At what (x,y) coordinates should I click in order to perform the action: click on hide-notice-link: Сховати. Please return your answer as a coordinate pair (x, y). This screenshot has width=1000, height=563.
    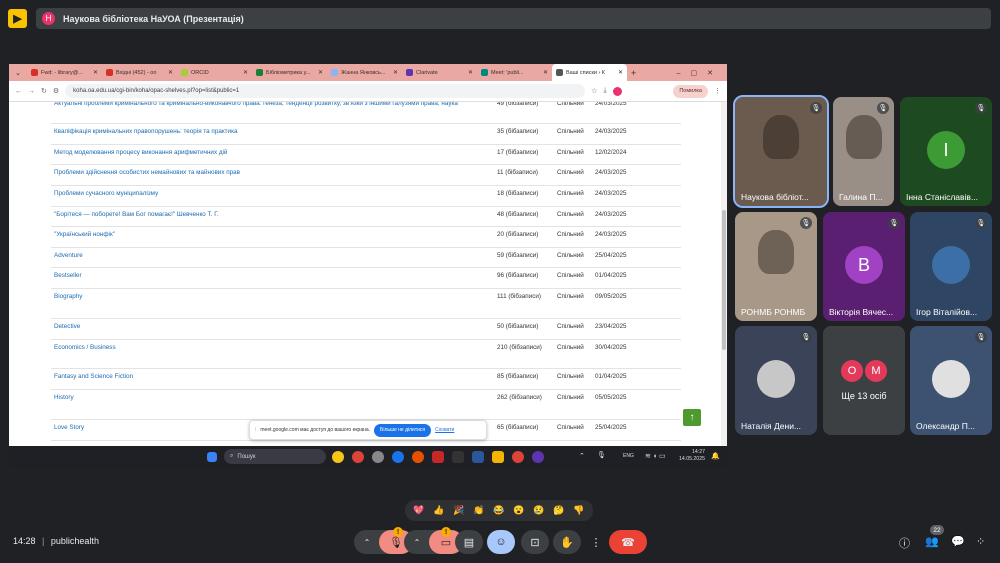
    Looking at the image, I should click on (444, 430).